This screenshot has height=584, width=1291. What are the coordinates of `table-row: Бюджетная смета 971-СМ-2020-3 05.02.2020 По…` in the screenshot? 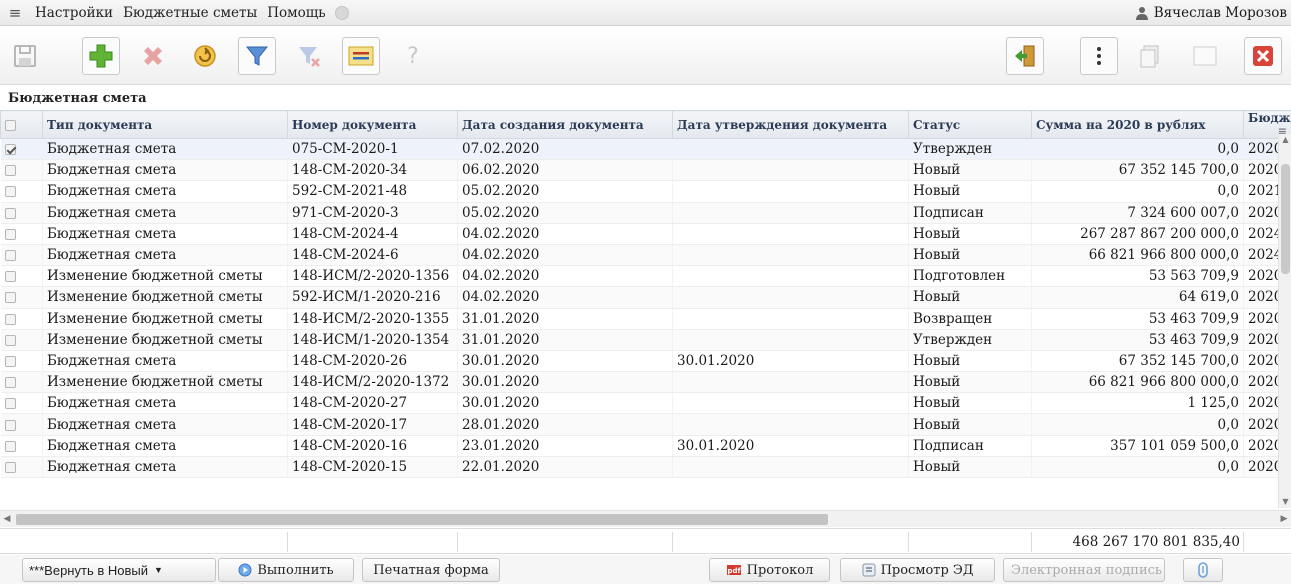 It's located at (645, 213).